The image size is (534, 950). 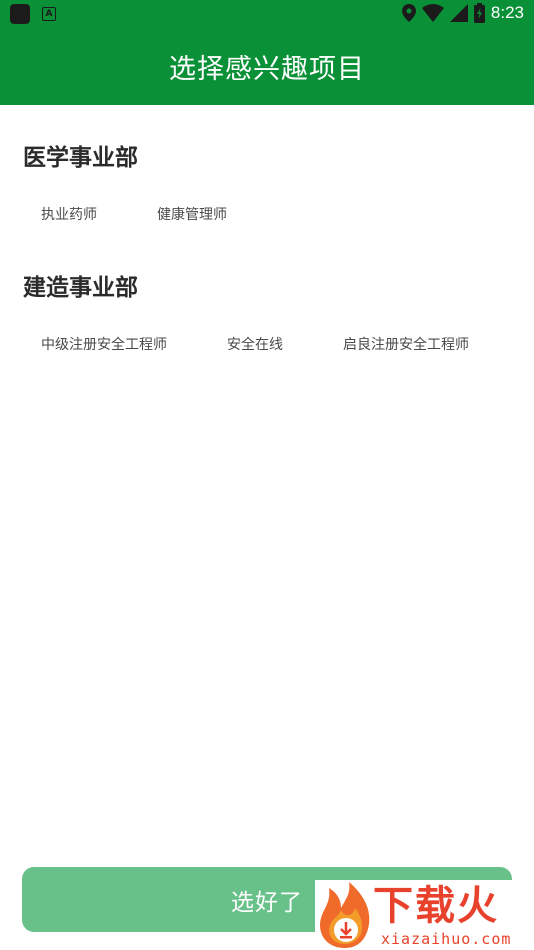 What do you see at coordinates (255, 344) in the screenshot?
I see `tag-safety-online: 安全在线` at bounding box center [255, 344].